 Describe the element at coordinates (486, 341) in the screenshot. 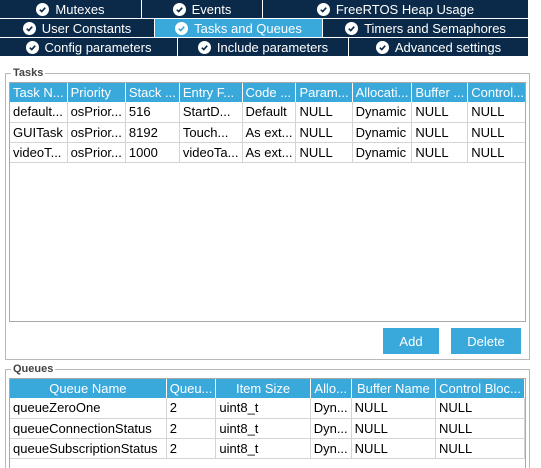

I see `delete-task-button: Delete` at that location.